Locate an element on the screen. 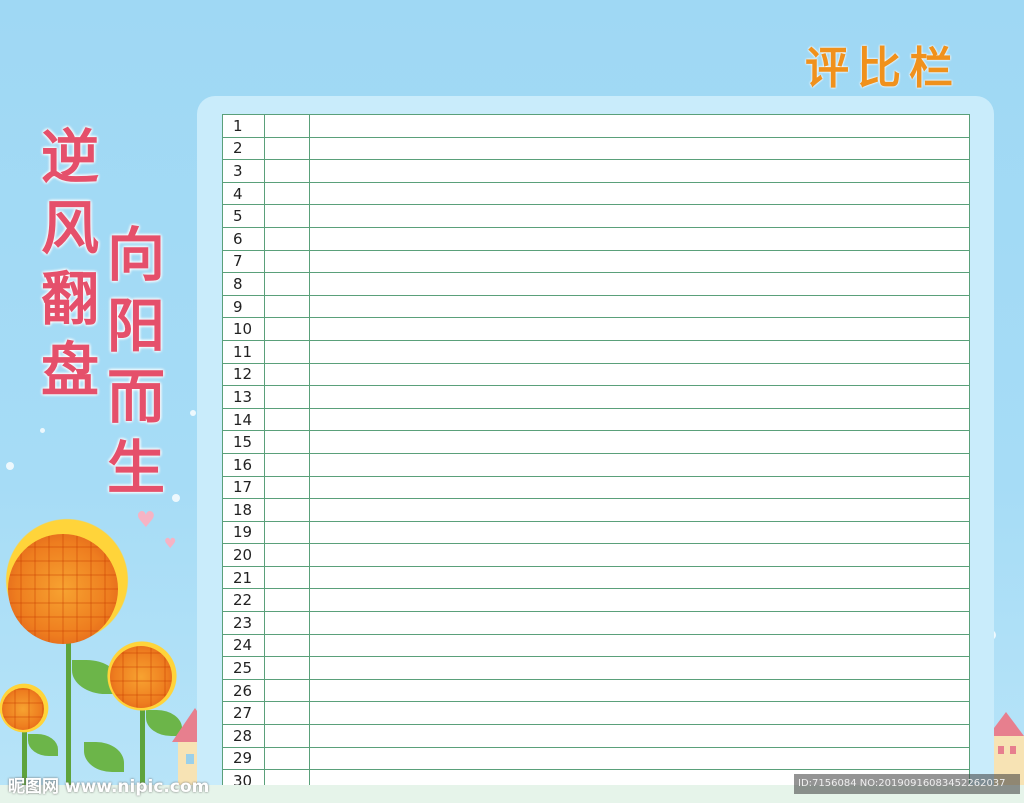  row-number: 12 is located at coordinates (243, 374).